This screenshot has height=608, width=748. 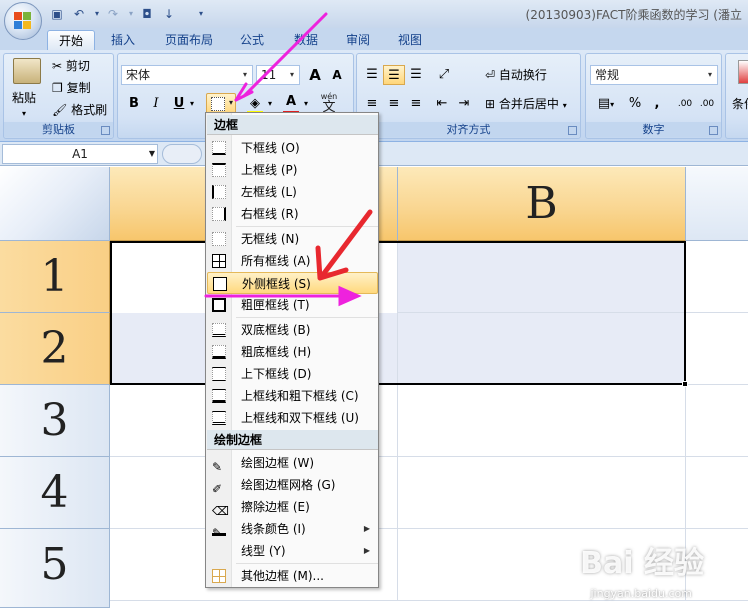 I want to click on menu-item-thick-bottom-border: 粗底框线 (H), so click(x=292, y=352).